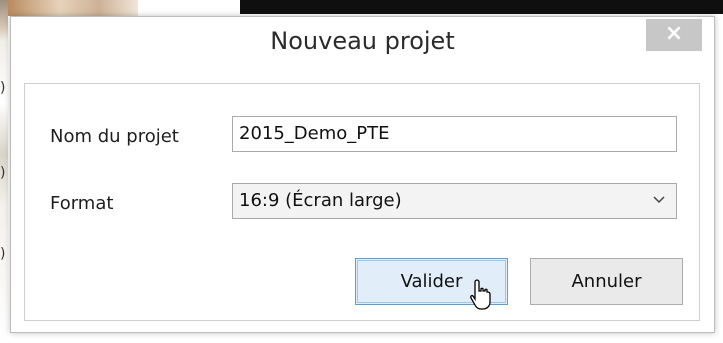 This screenshot has width=723, height=343. What do you see at coordinates (362, 41) in the screenshot?
I see `dialog-title: Nouveau projet` at bounding box center [362, 41].